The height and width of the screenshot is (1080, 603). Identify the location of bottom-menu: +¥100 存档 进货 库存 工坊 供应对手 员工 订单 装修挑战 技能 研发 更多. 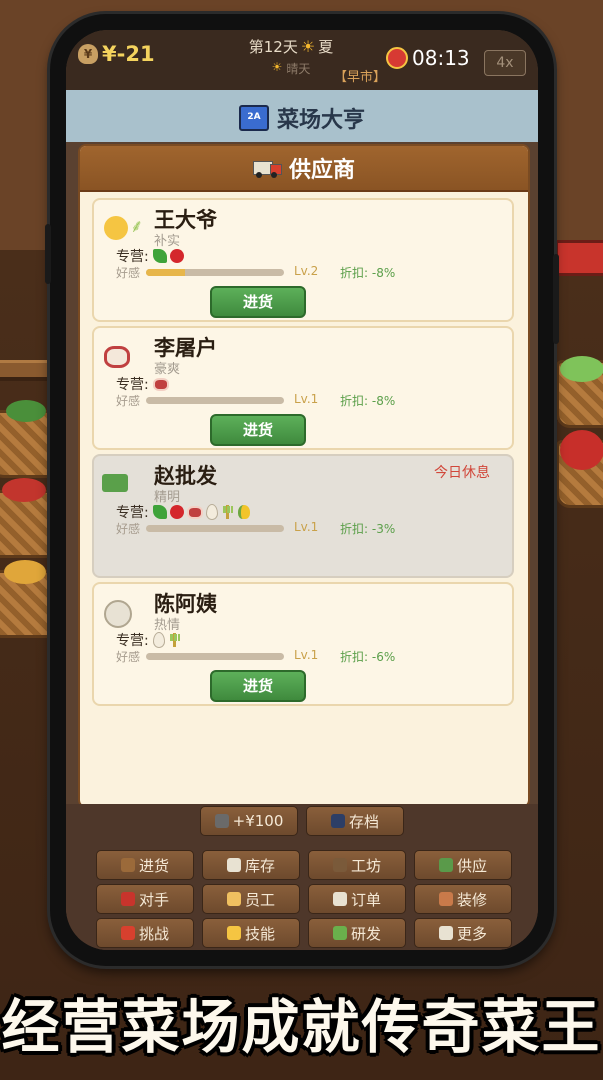
(302, 877).